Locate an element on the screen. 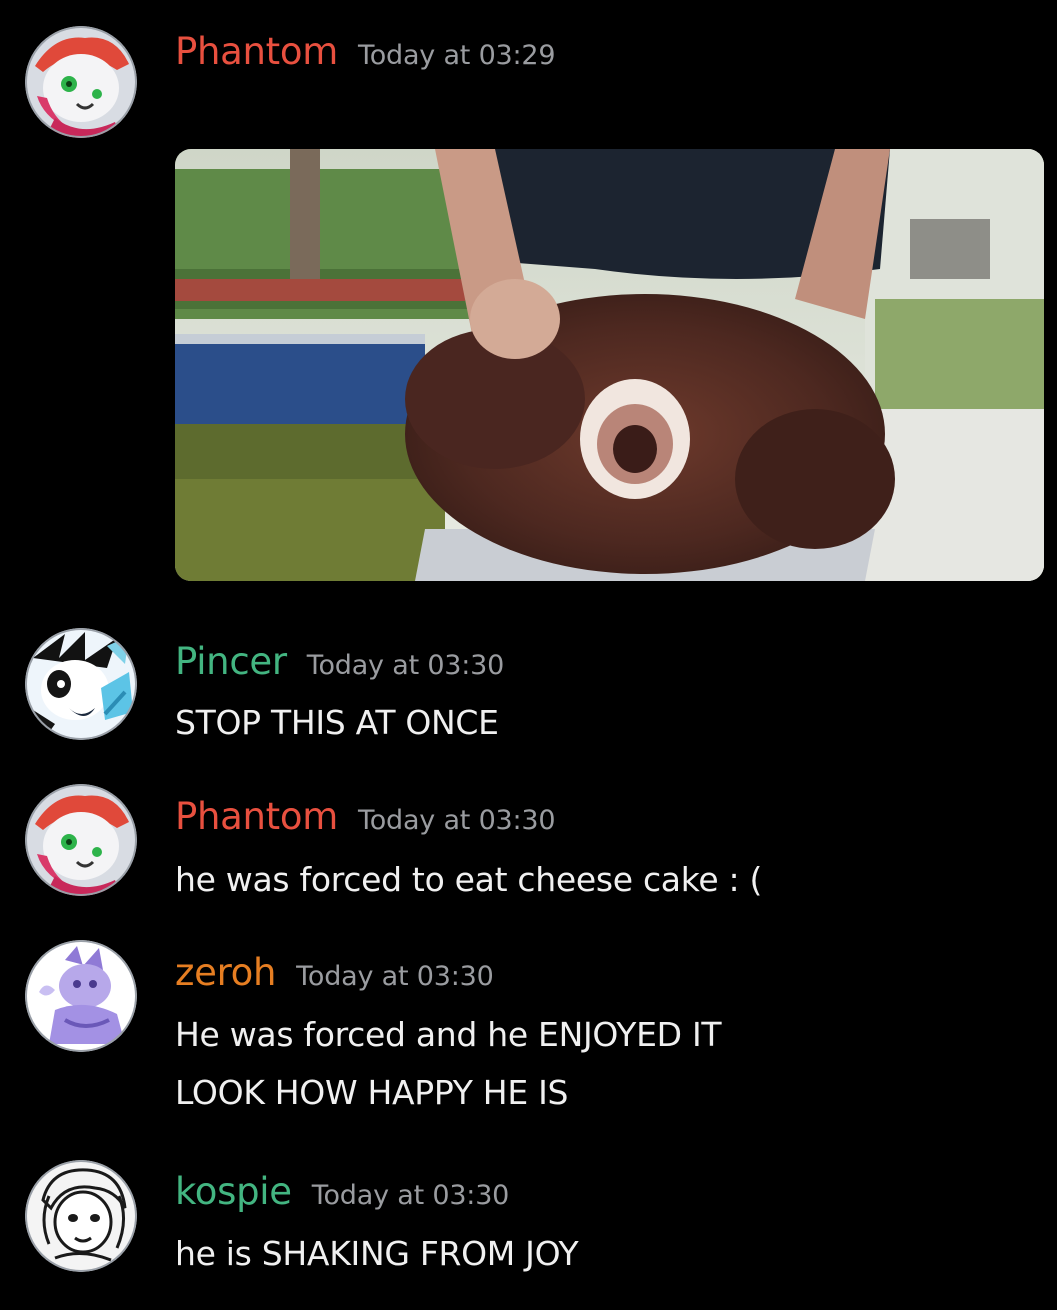 The height and width of the screenshot is (1310, 1057). zeroh-avatar-icon is located at coordinates (81, 996).